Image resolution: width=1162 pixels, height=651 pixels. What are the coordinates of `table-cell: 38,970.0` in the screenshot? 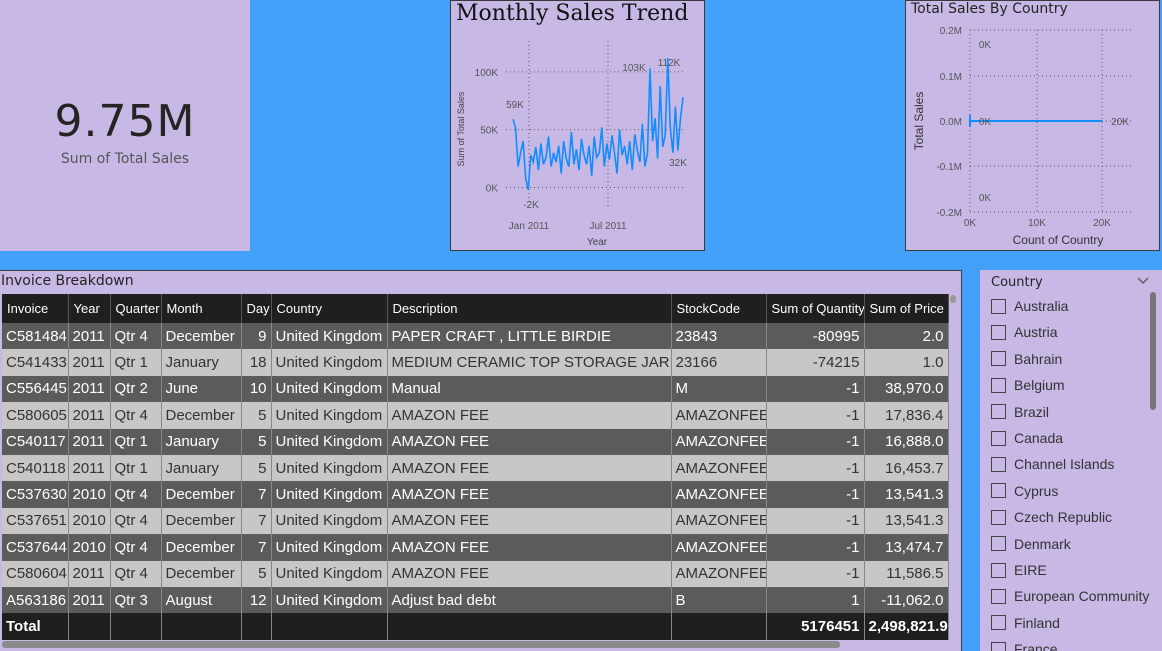 It's located at (906, 389).